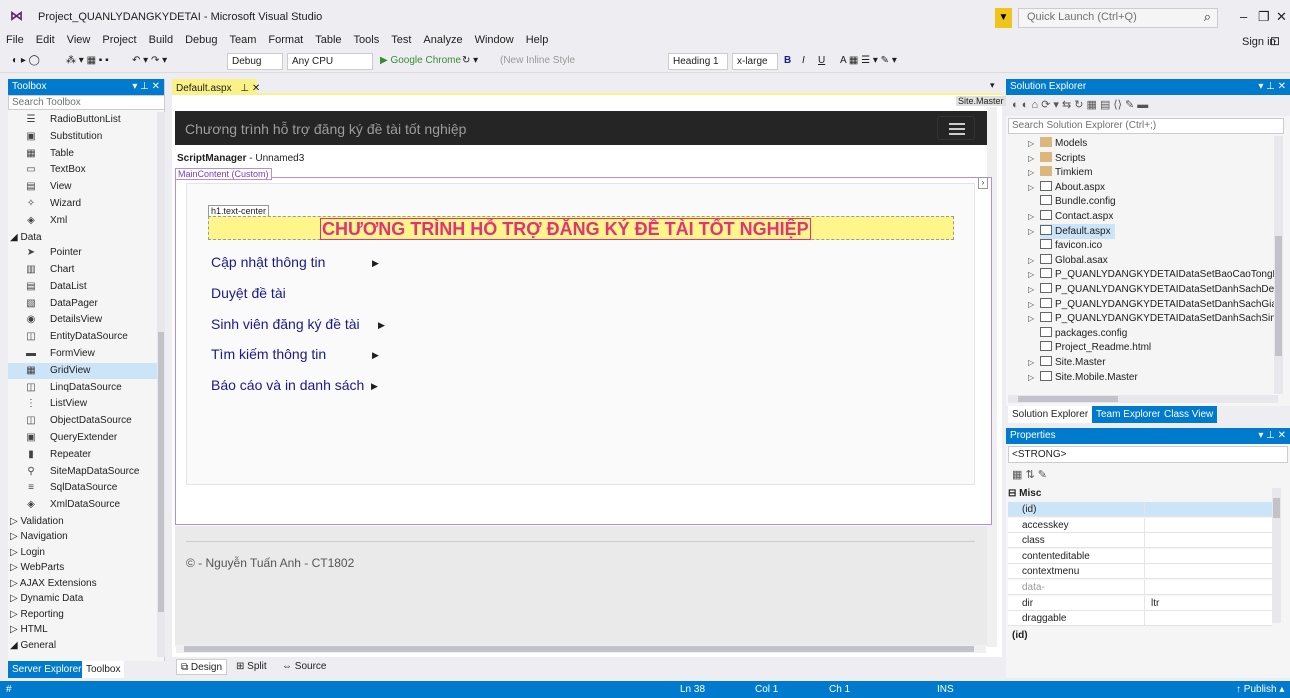 The image size is (1290, 698). What do you see at coordinates (83, 629) in the screenshot?
I see `toolbox-section: ▷ HTML` at bounding box center [83, 629].